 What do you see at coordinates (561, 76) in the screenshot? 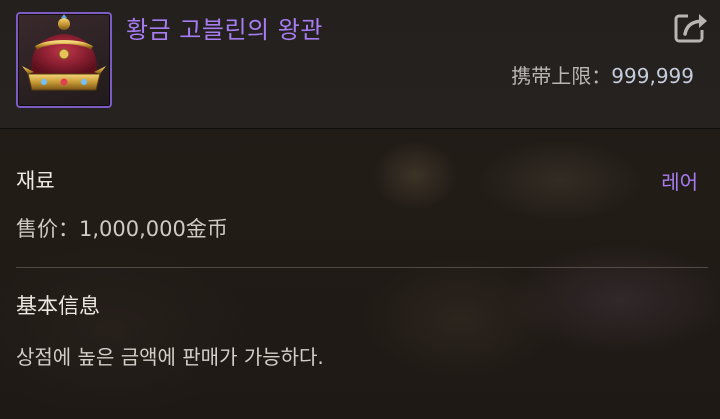
I see `carry-limit-label: 携带上限：` at bounding box center [561, 76].